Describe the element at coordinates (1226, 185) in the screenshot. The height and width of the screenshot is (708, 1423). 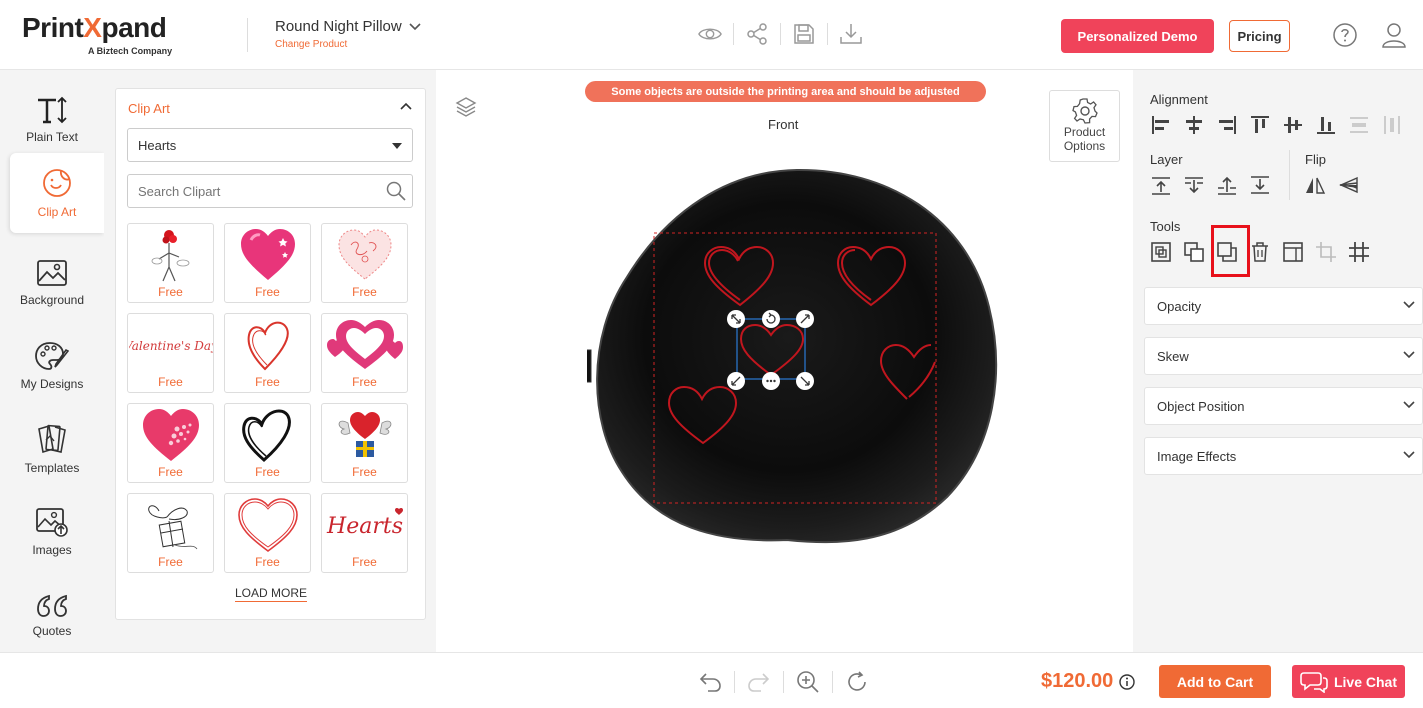
I see `bring-to-front-icon` at that location.